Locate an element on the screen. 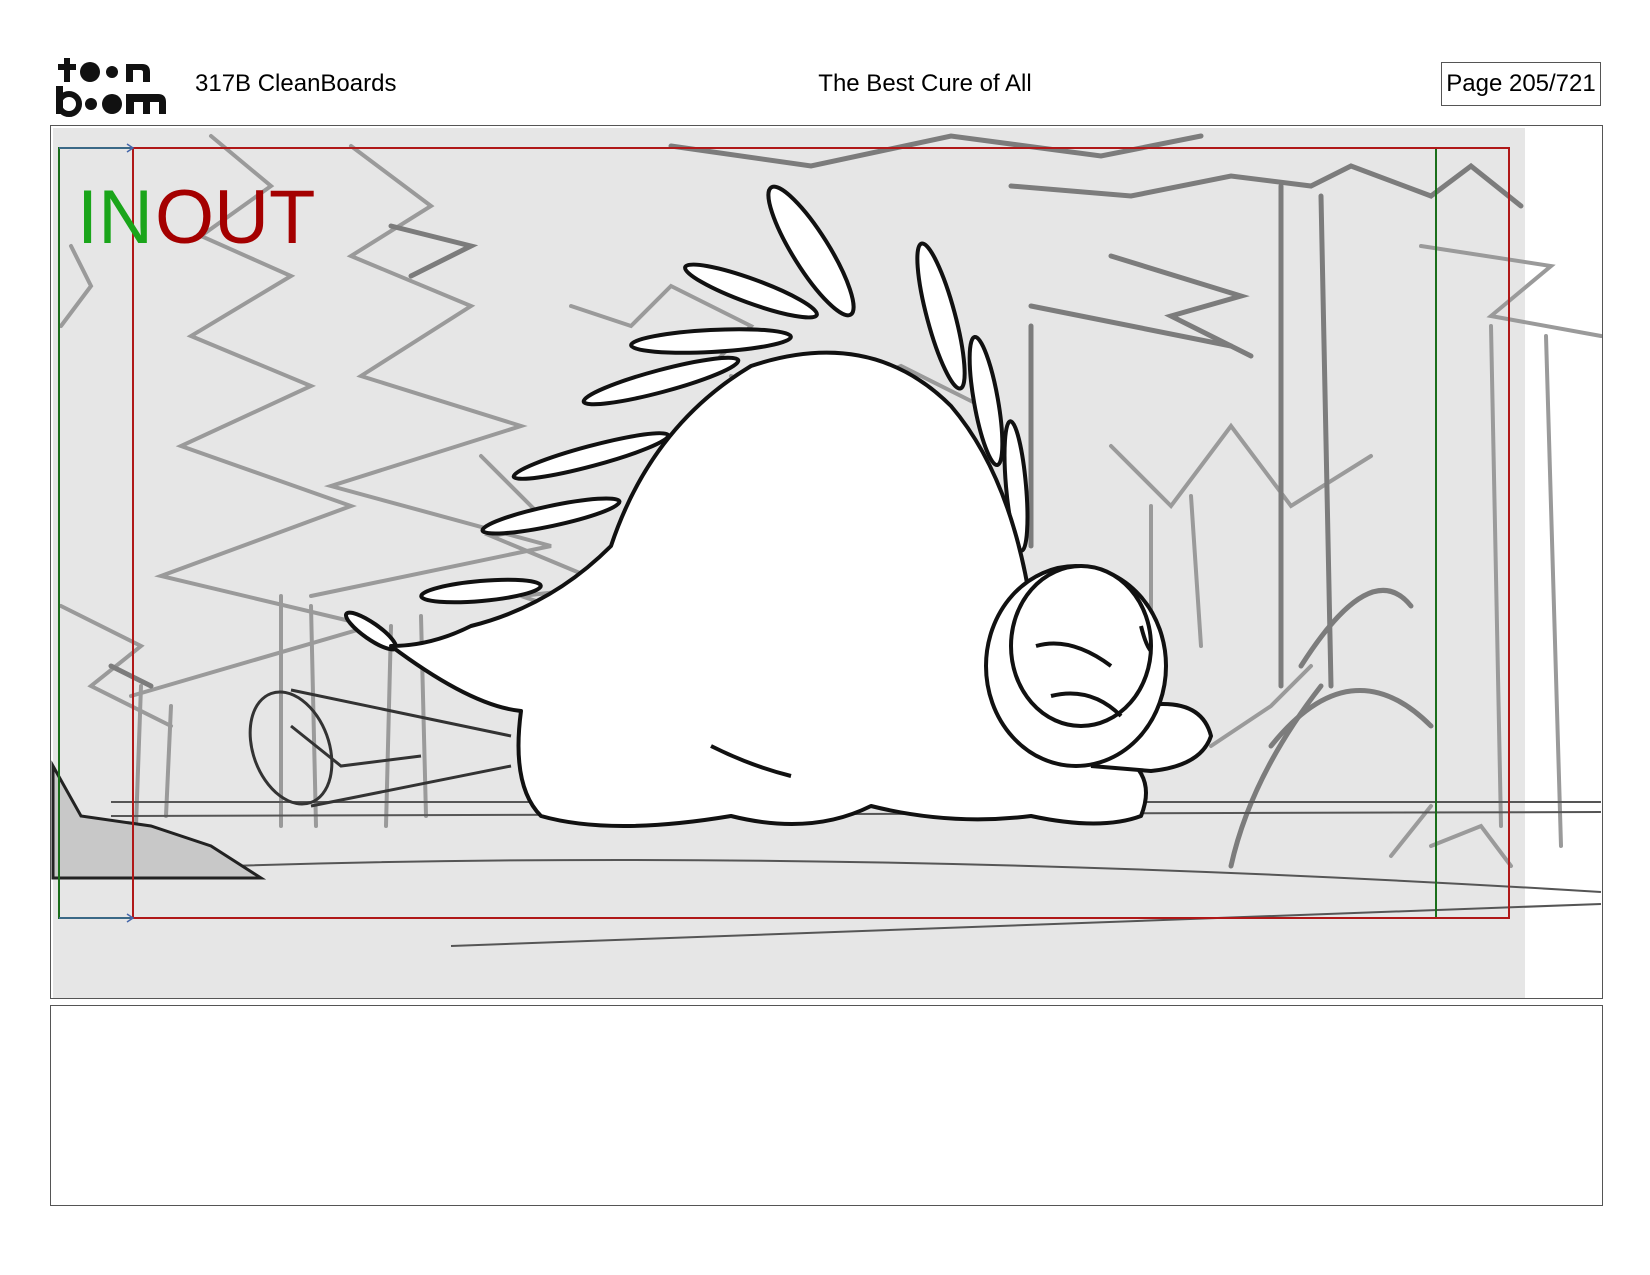  document-title: The Best Cure of All is located at coordinates (925, 83).